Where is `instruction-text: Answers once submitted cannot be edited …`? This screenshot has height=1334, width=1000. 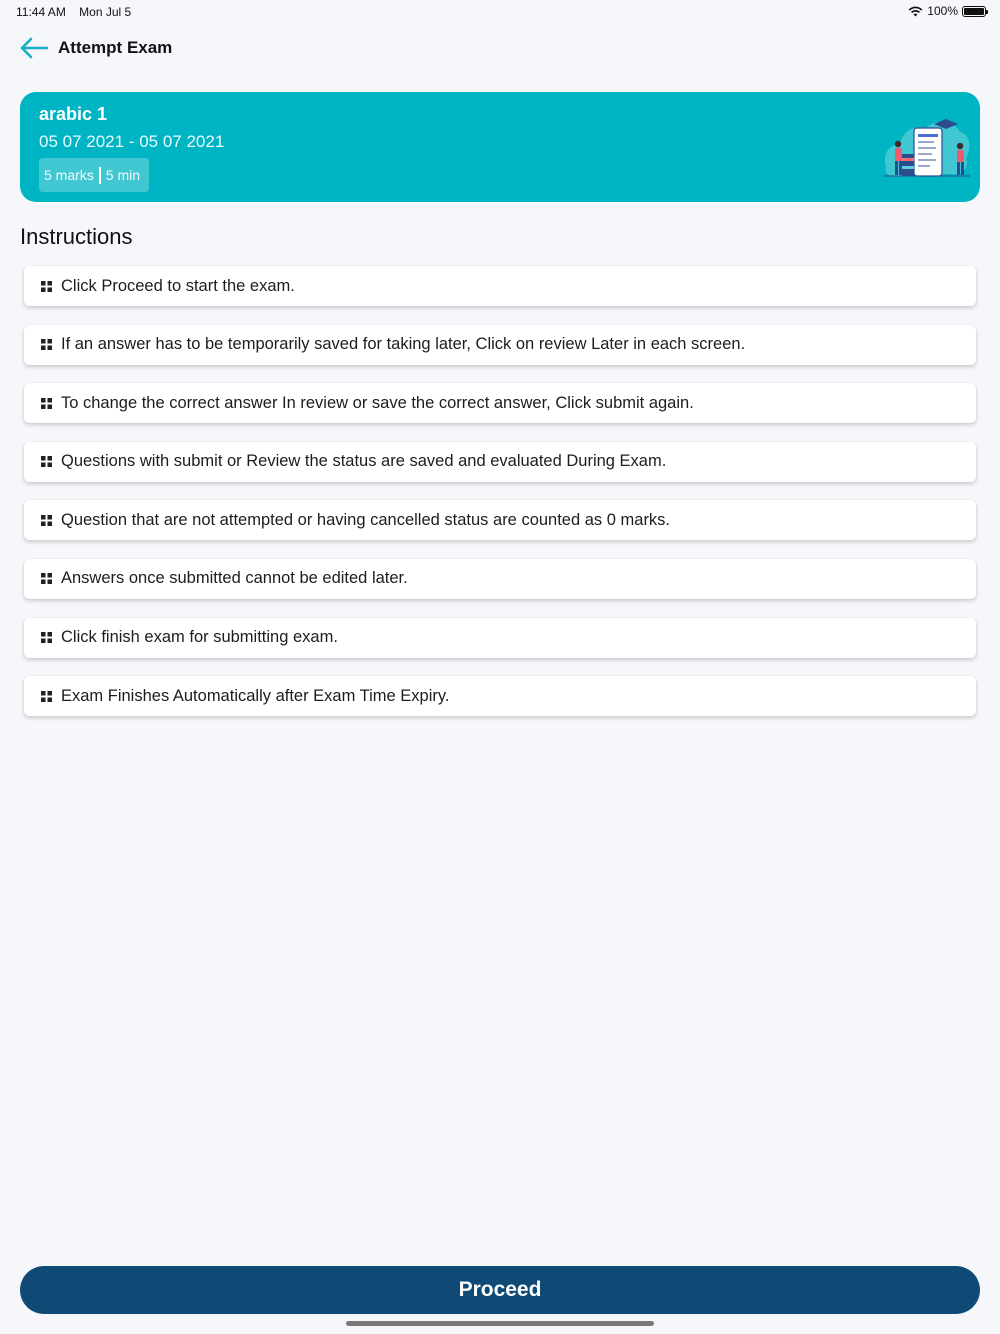 instruction-text: Answers once submitted cannot be edited … is located at coordinates (234, 578).